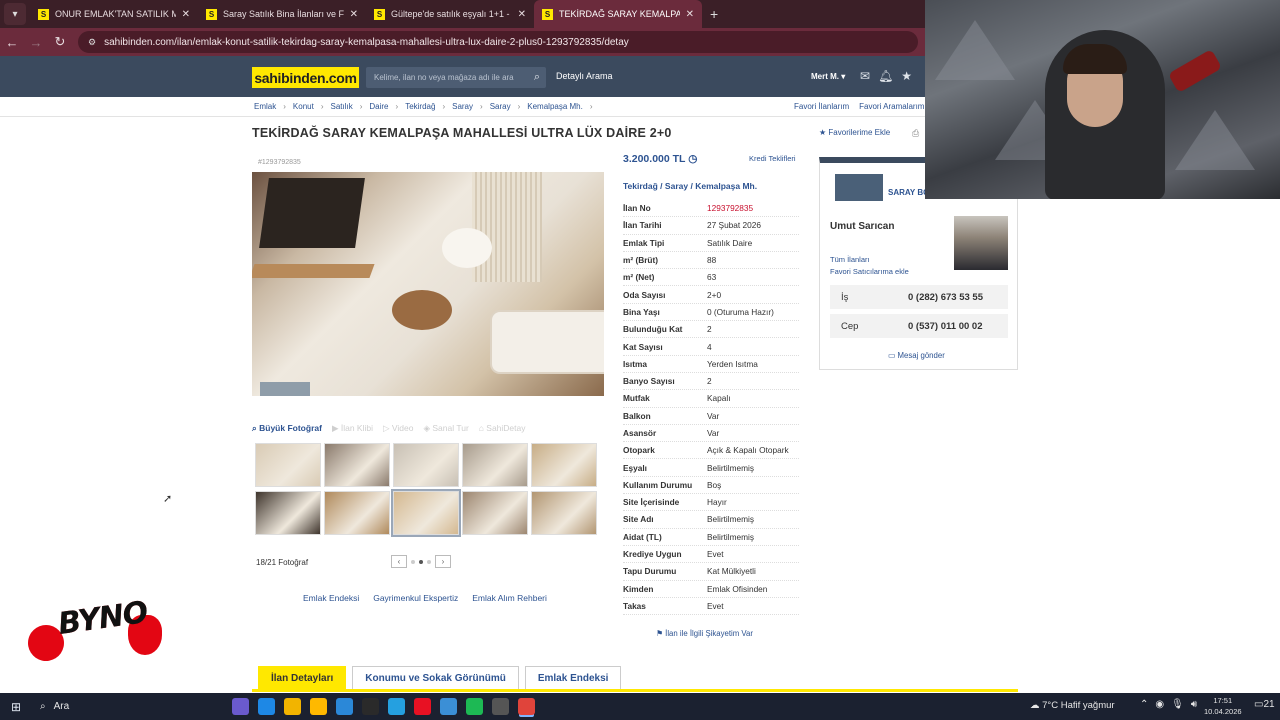 This screenshot has height=720, width=1280. I want to click on page-dot-active, so click(421, 561).